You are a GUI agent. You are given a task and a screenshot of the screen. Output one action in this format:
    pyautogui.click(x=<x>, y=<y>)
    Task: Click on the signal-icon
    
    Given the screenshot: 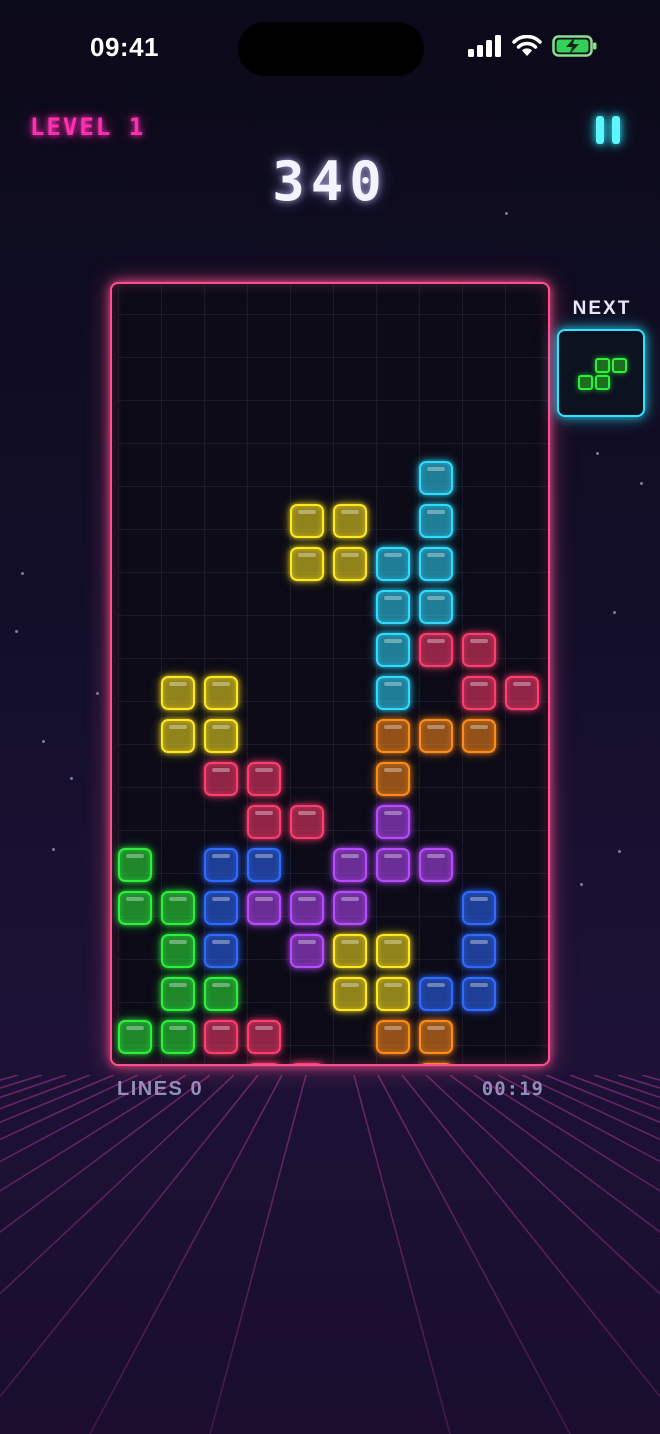 What is the action you would take?
    pyautogui.click(x=484, y=46)
    